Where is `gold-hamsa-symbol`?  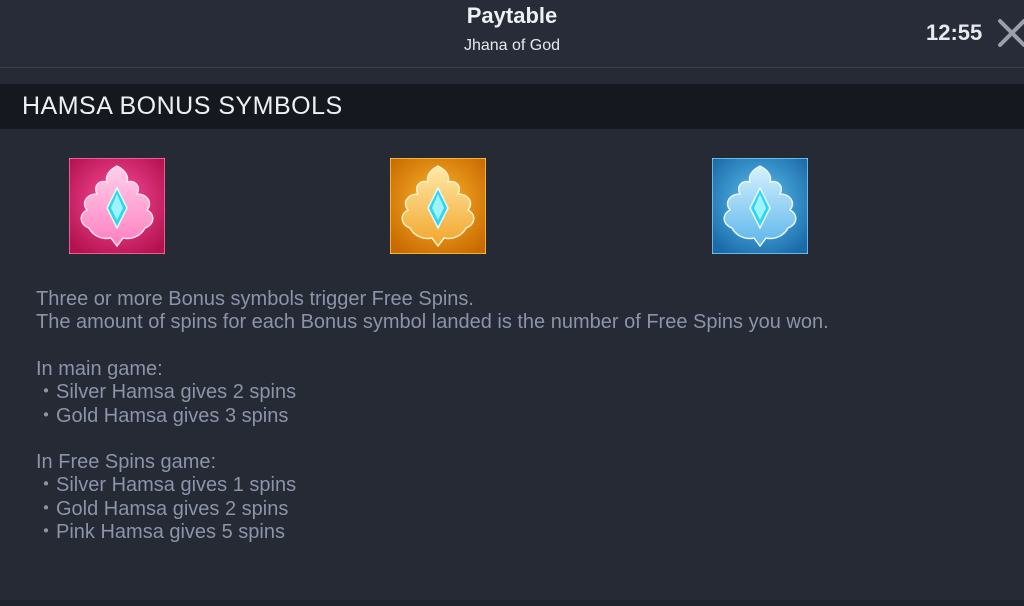 gold-hamsa-symbol is located at coordinates (438, 206).